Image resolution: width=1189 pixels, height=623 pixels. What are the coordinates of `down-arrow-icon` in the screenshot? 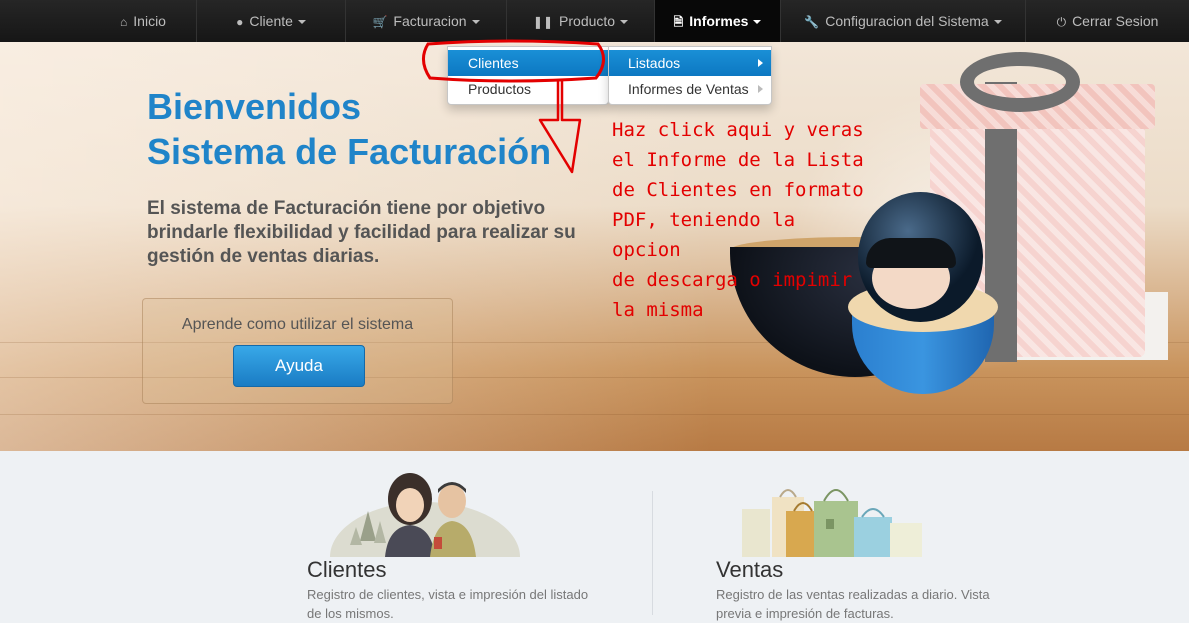 It's located at (560, 127).